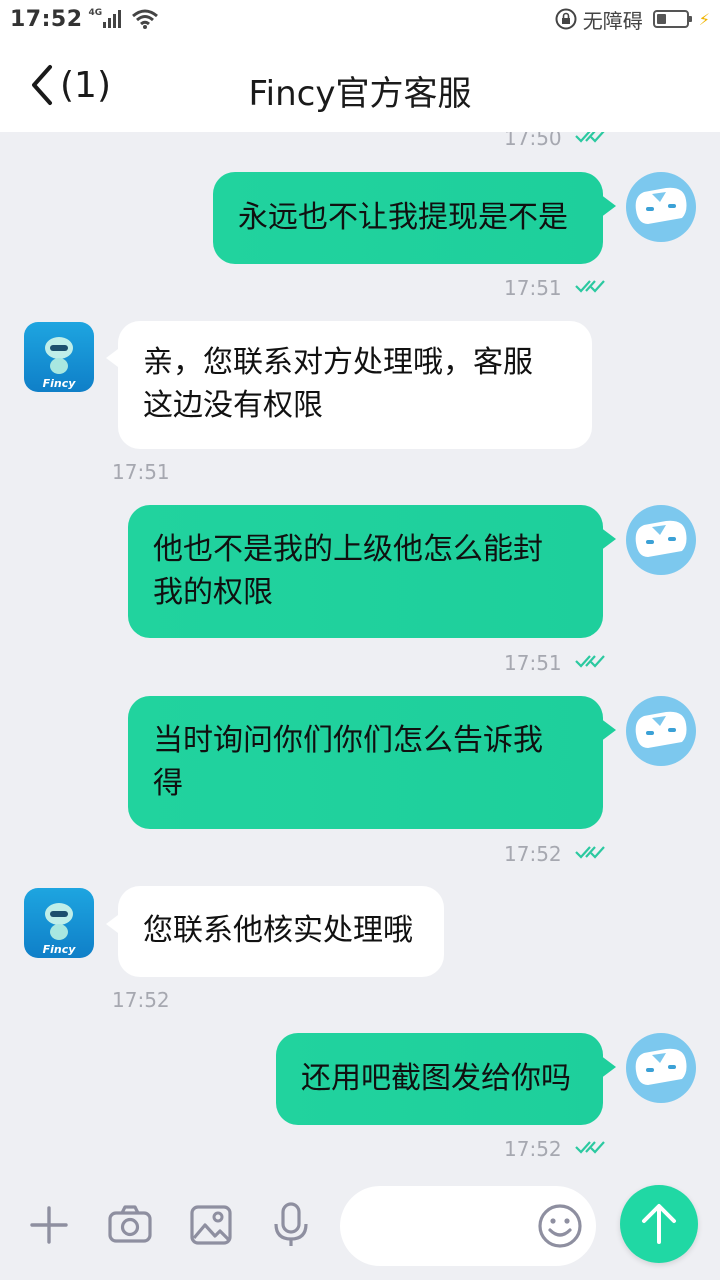 The width and height of the screenshot is (720, 1280). What do you see at coordinates (360, 590) in the screenshot?
I see `message-outgoing: 他也不是我的上级他怎么能封 我的权限 17:51` at bounding box center [360, 590].